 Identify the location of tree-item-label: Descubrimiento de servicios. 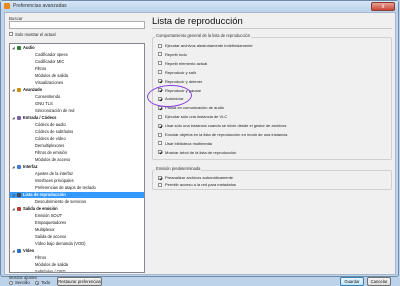
(61, 201).